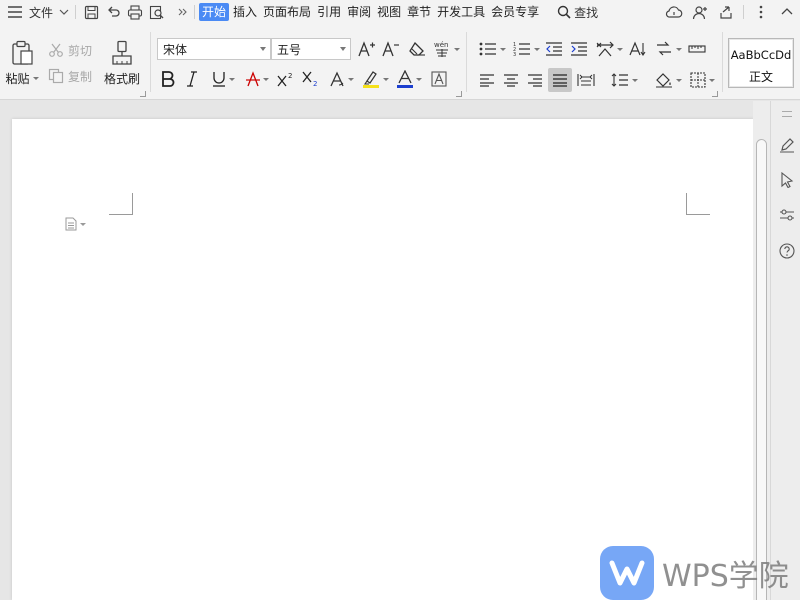 This screenshot has height=600, width=800. I want to click on right-tool-panel, so click(785, 350).